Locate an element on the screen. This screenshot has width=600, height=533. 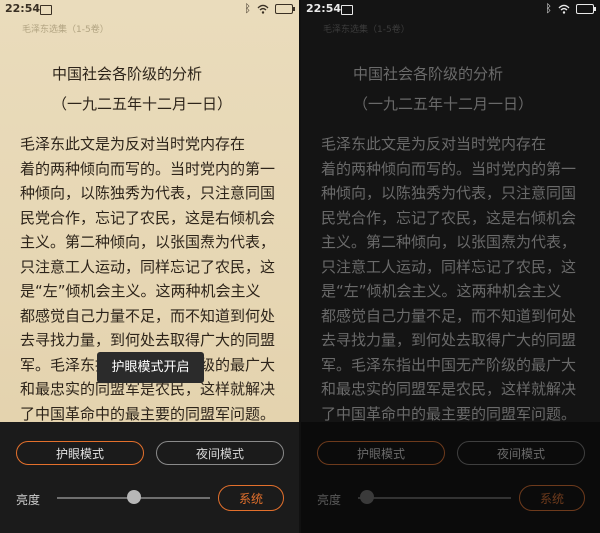
brightness-slider is located at coordinates (434, 498).